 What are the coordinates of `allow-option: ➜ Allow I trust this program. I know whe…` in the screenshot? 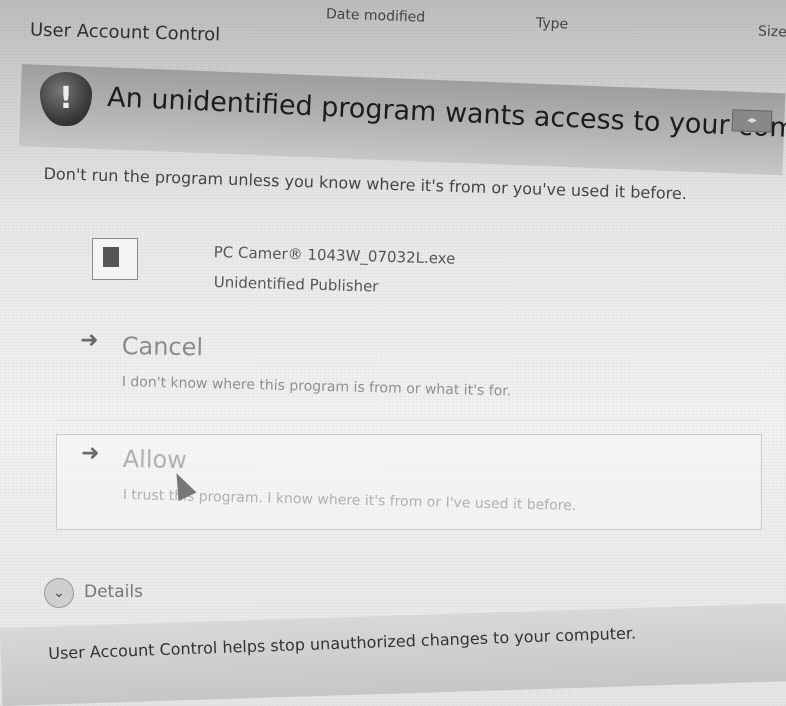 It's located at (409, 482).